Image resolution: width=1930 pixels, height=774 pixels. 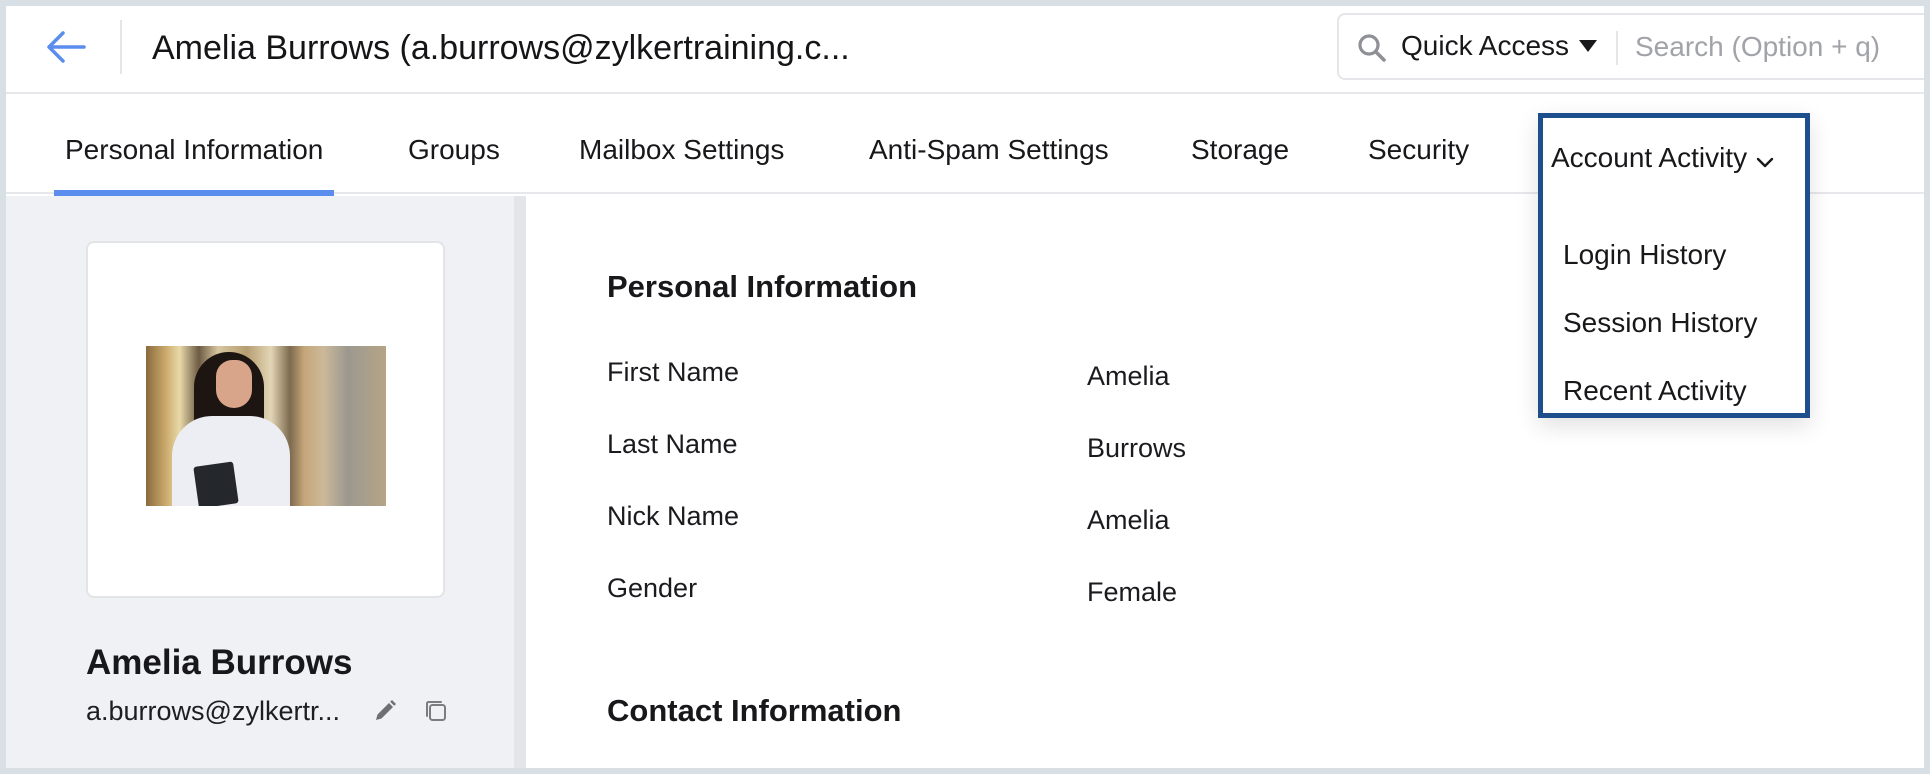 I want to click on panel-divider, so click(x=520, y=482).